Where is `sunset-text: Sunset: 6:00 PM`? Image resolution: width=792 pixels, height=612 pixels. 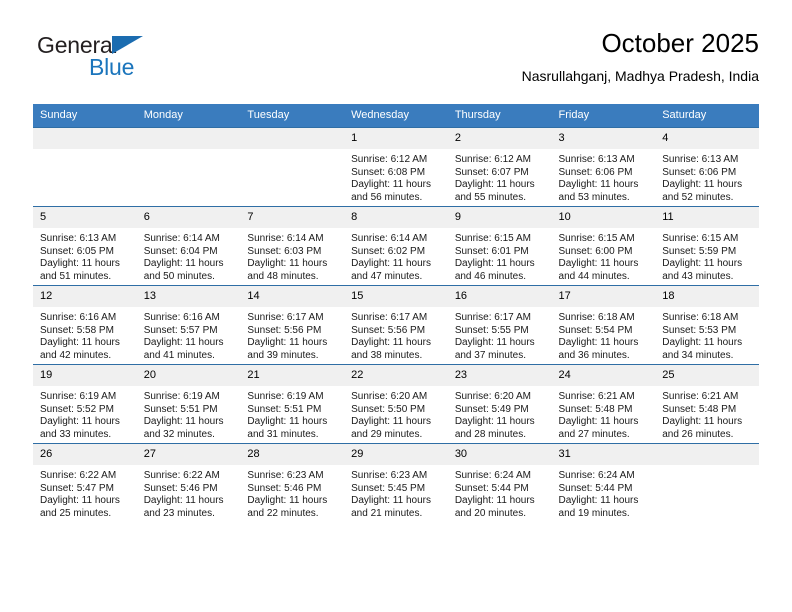
sunset-text: Sunset: 6:00 PM is located at coordinates (595, 251).